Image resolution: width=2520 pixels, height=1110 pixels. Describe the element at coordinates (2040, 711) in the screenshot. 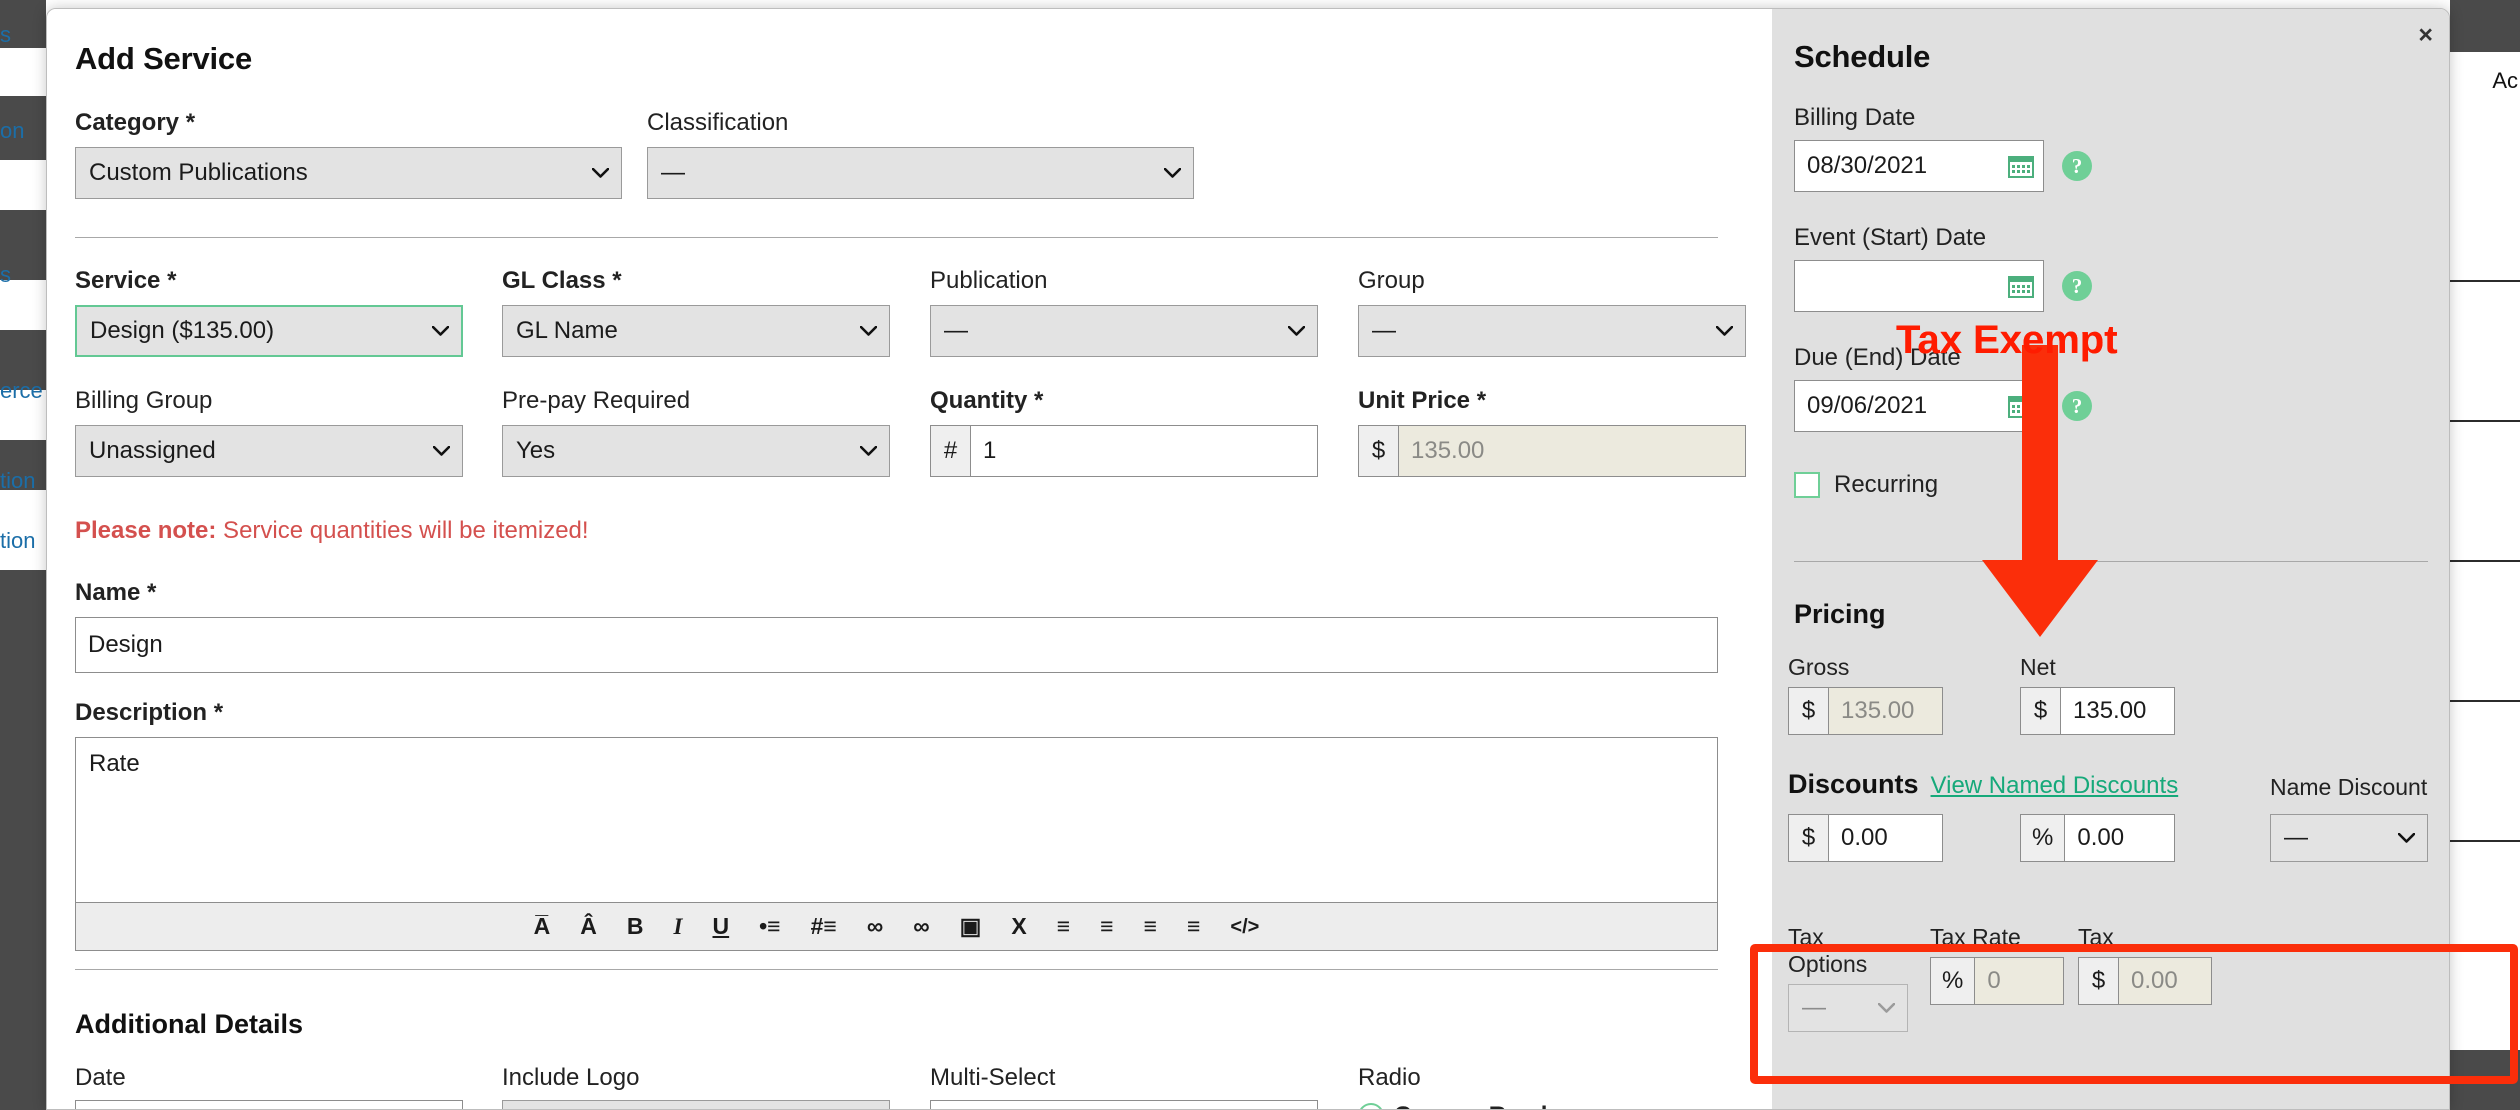

I see `net-prefix: $` at that location.